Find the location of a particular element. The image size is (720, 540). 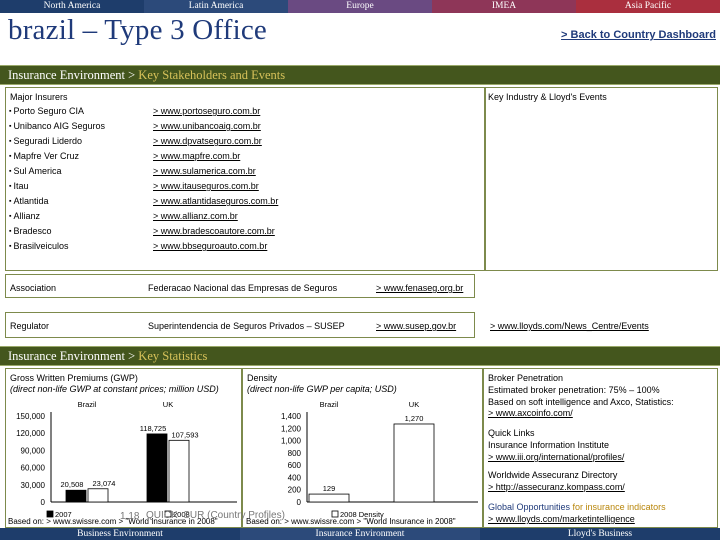

y-tick-label: 600 is located at coordinates (295, 465).